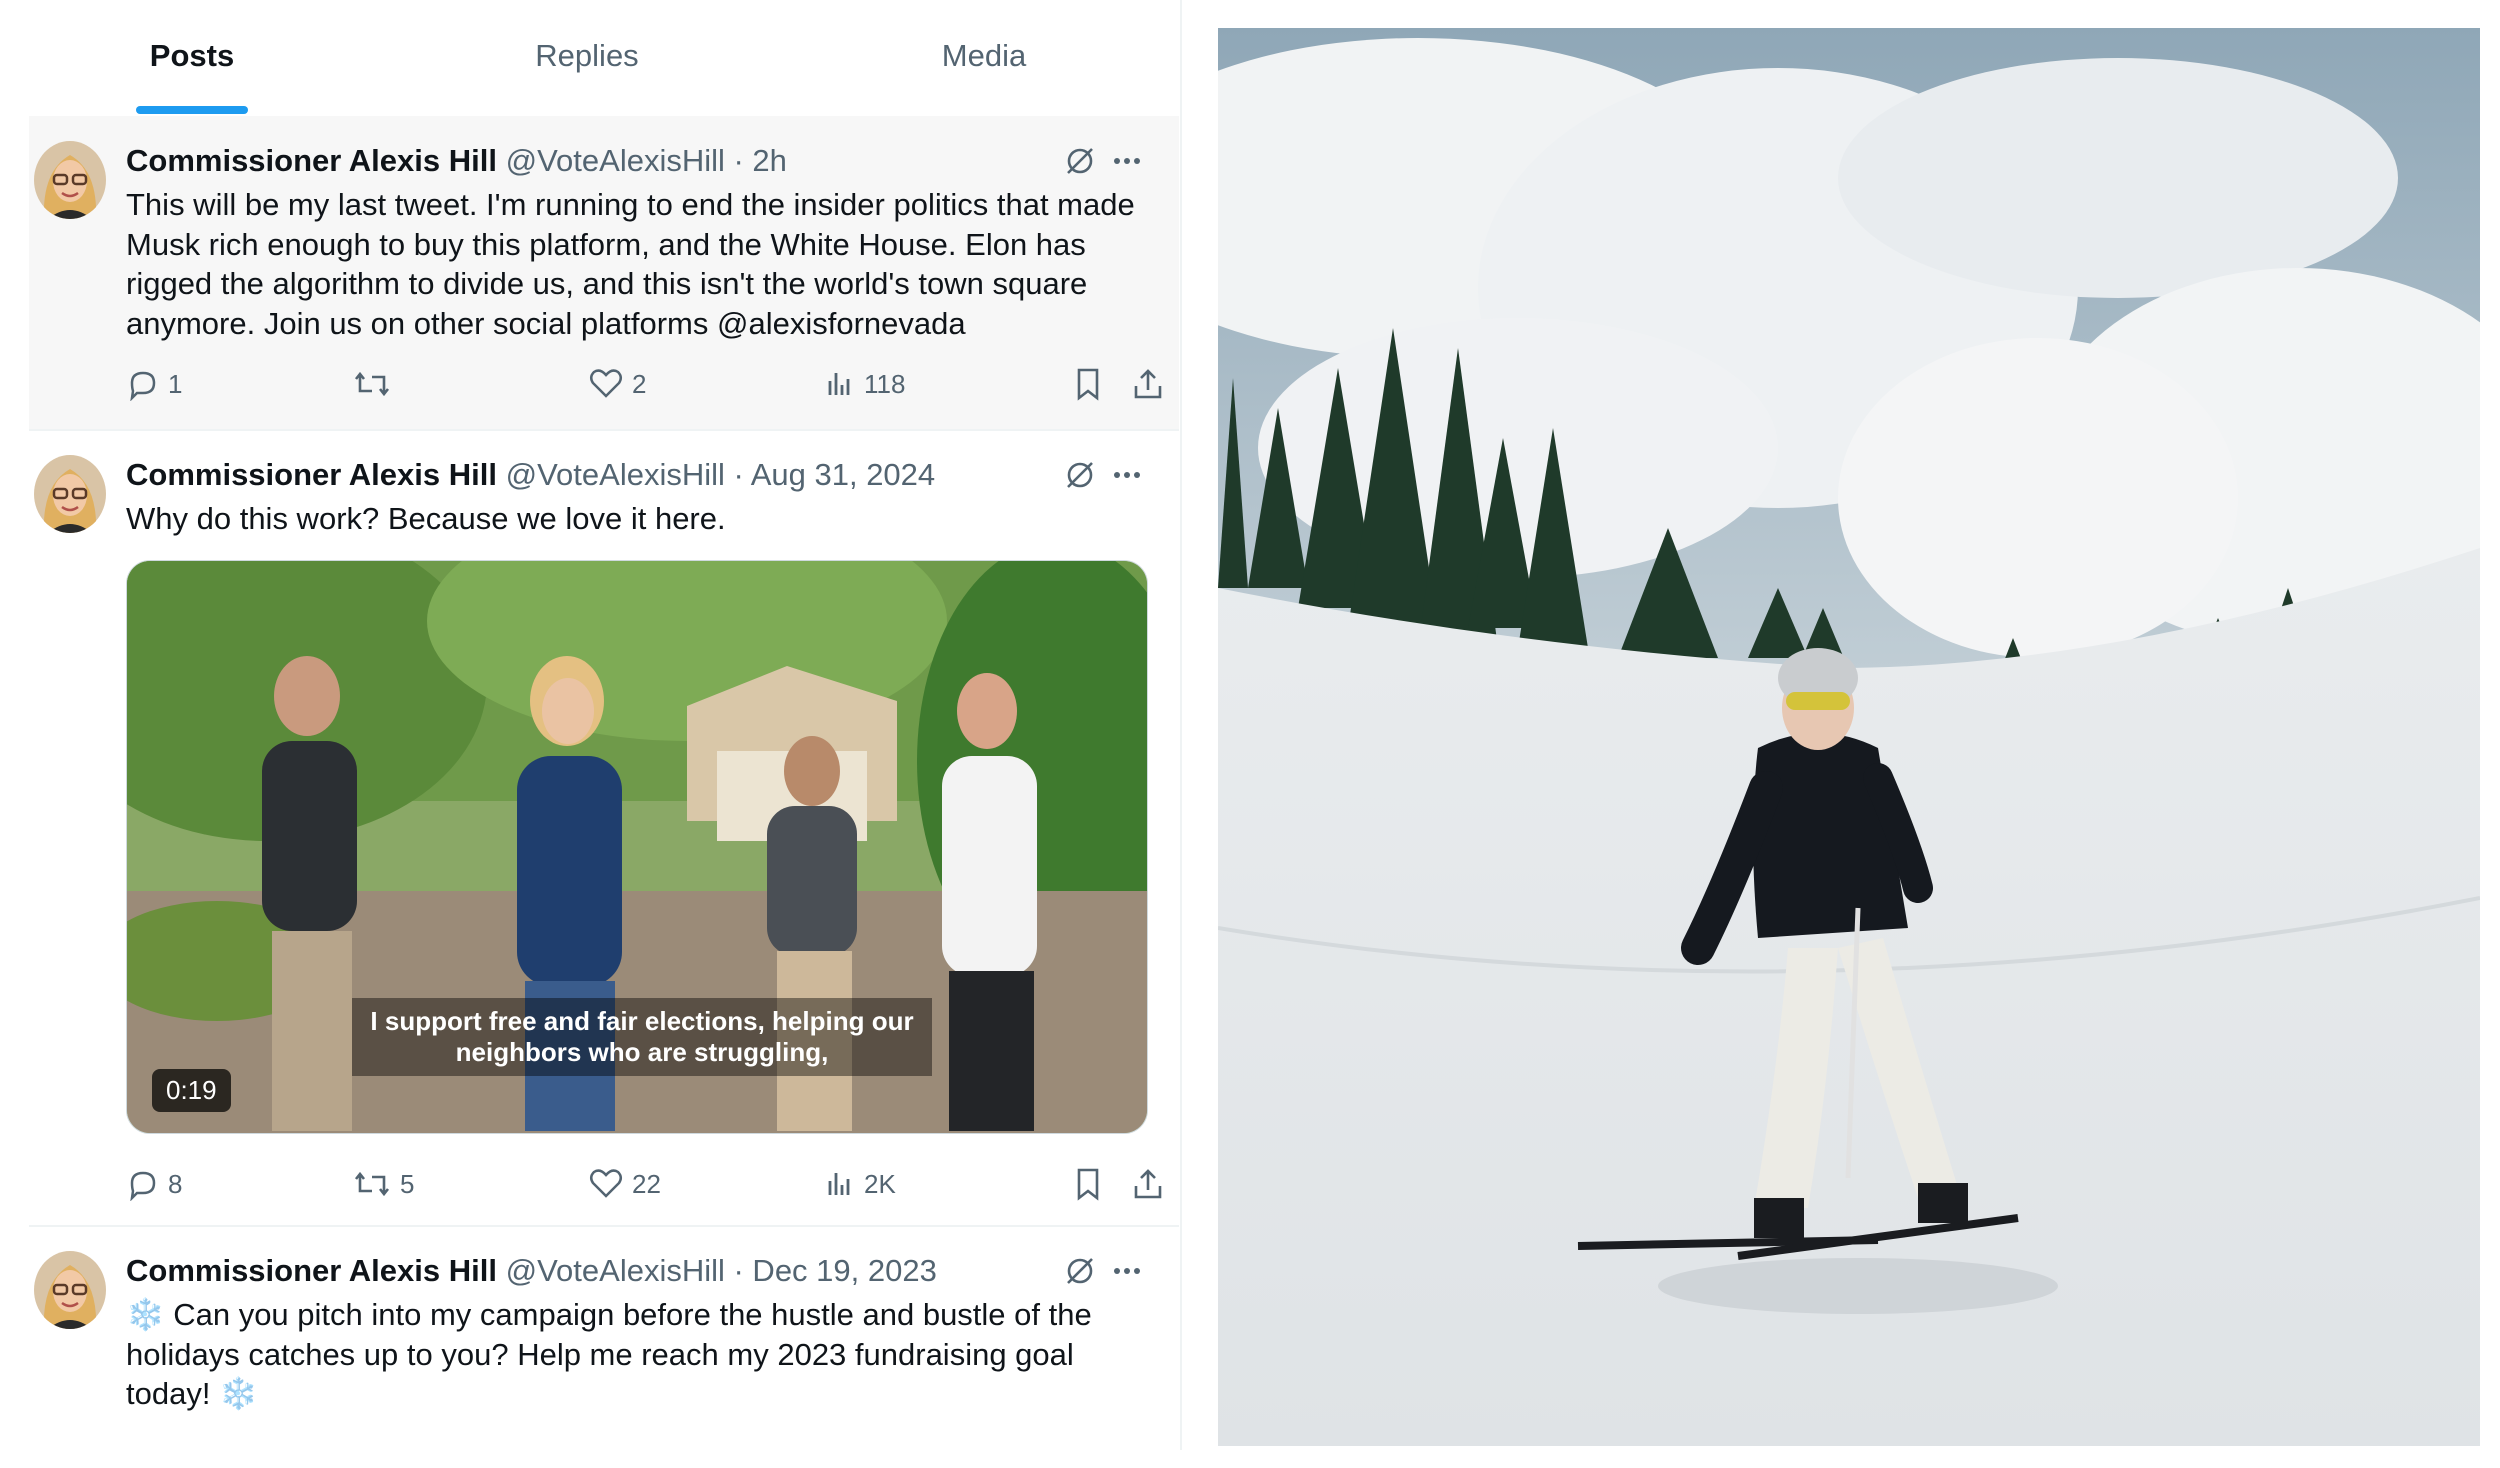  What do you see at coordinates (191, 1090) in the screenshot?
I see `video-duration-badge: 0:19` at bounding box center [191, 1090].